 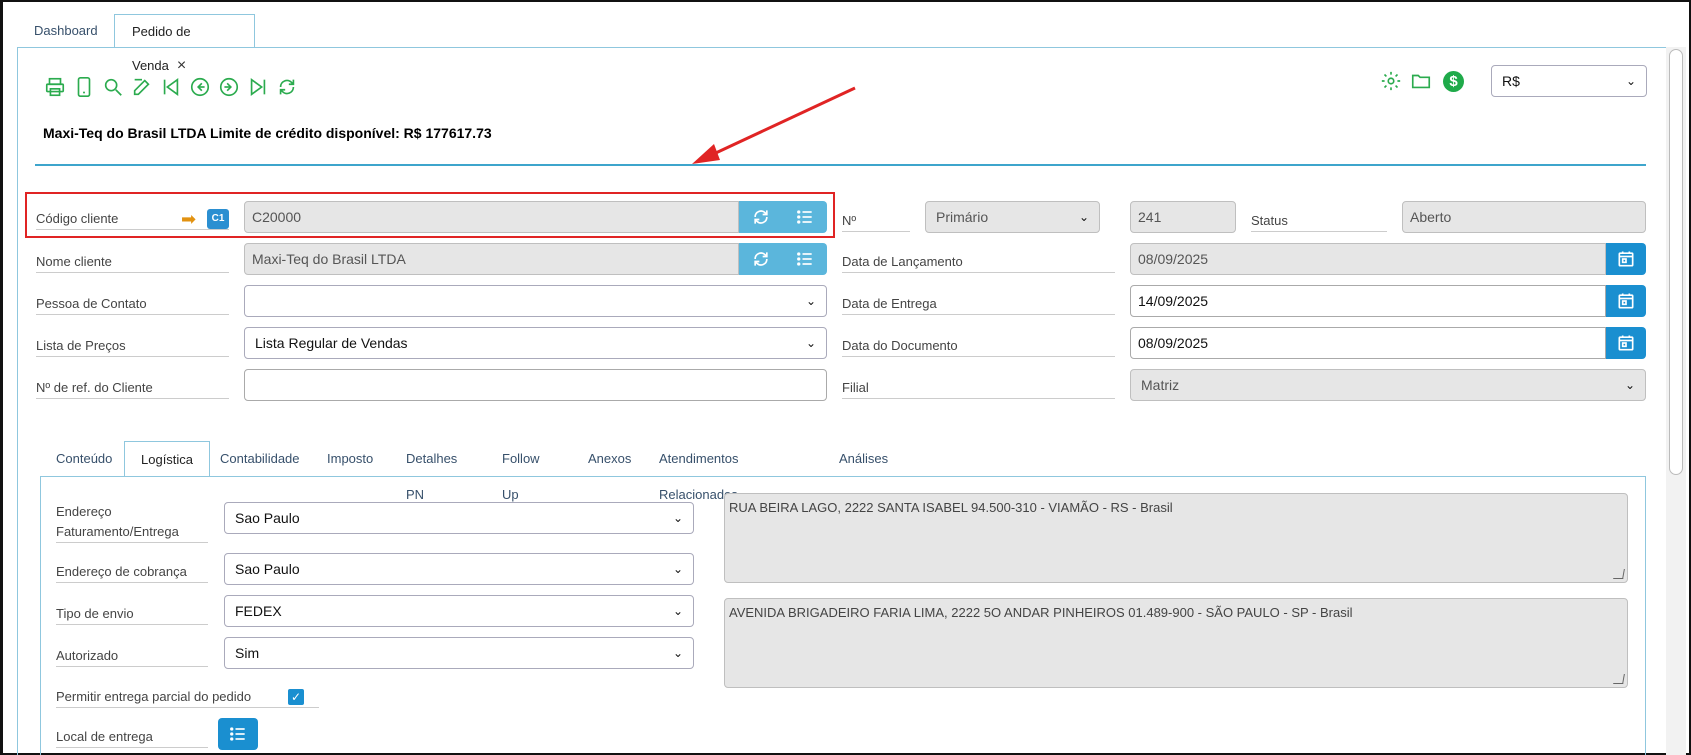 I want to click on tab-analises: Análises, so click(x=863, y=459).